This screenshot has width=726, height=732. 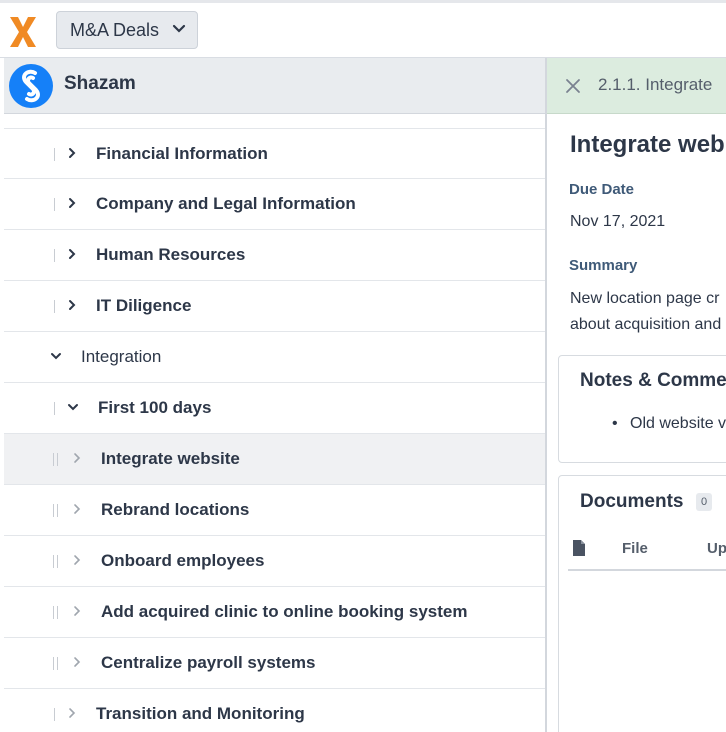 What do you see at coordinates (647, 570) in the screenshot?
I see `table-header-divider` at bounding box center [647, 570].